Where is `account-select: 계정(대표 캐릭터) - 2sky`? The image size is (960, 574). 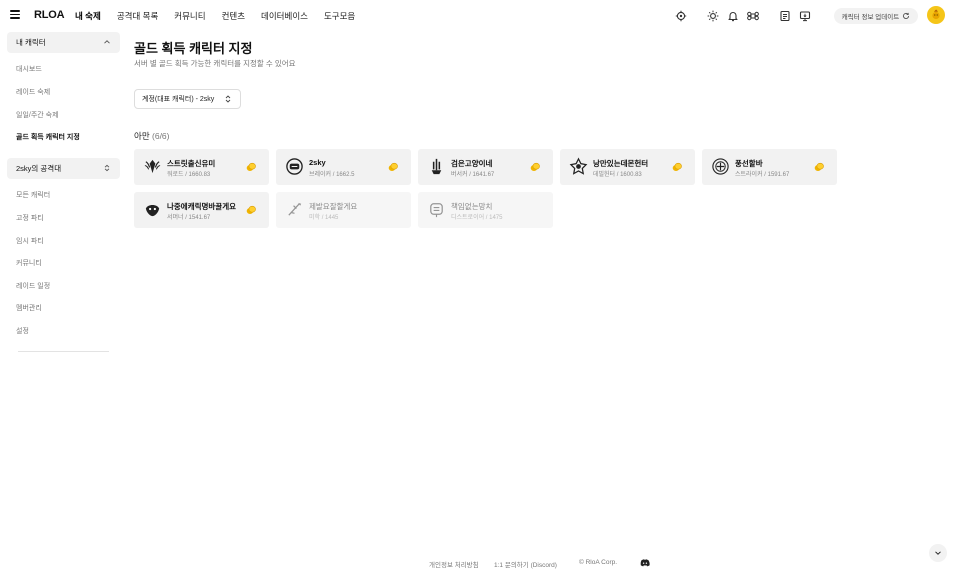
account-select: 계정(대표 캐릭터) - 2sky is located at coordinates (187, 99).